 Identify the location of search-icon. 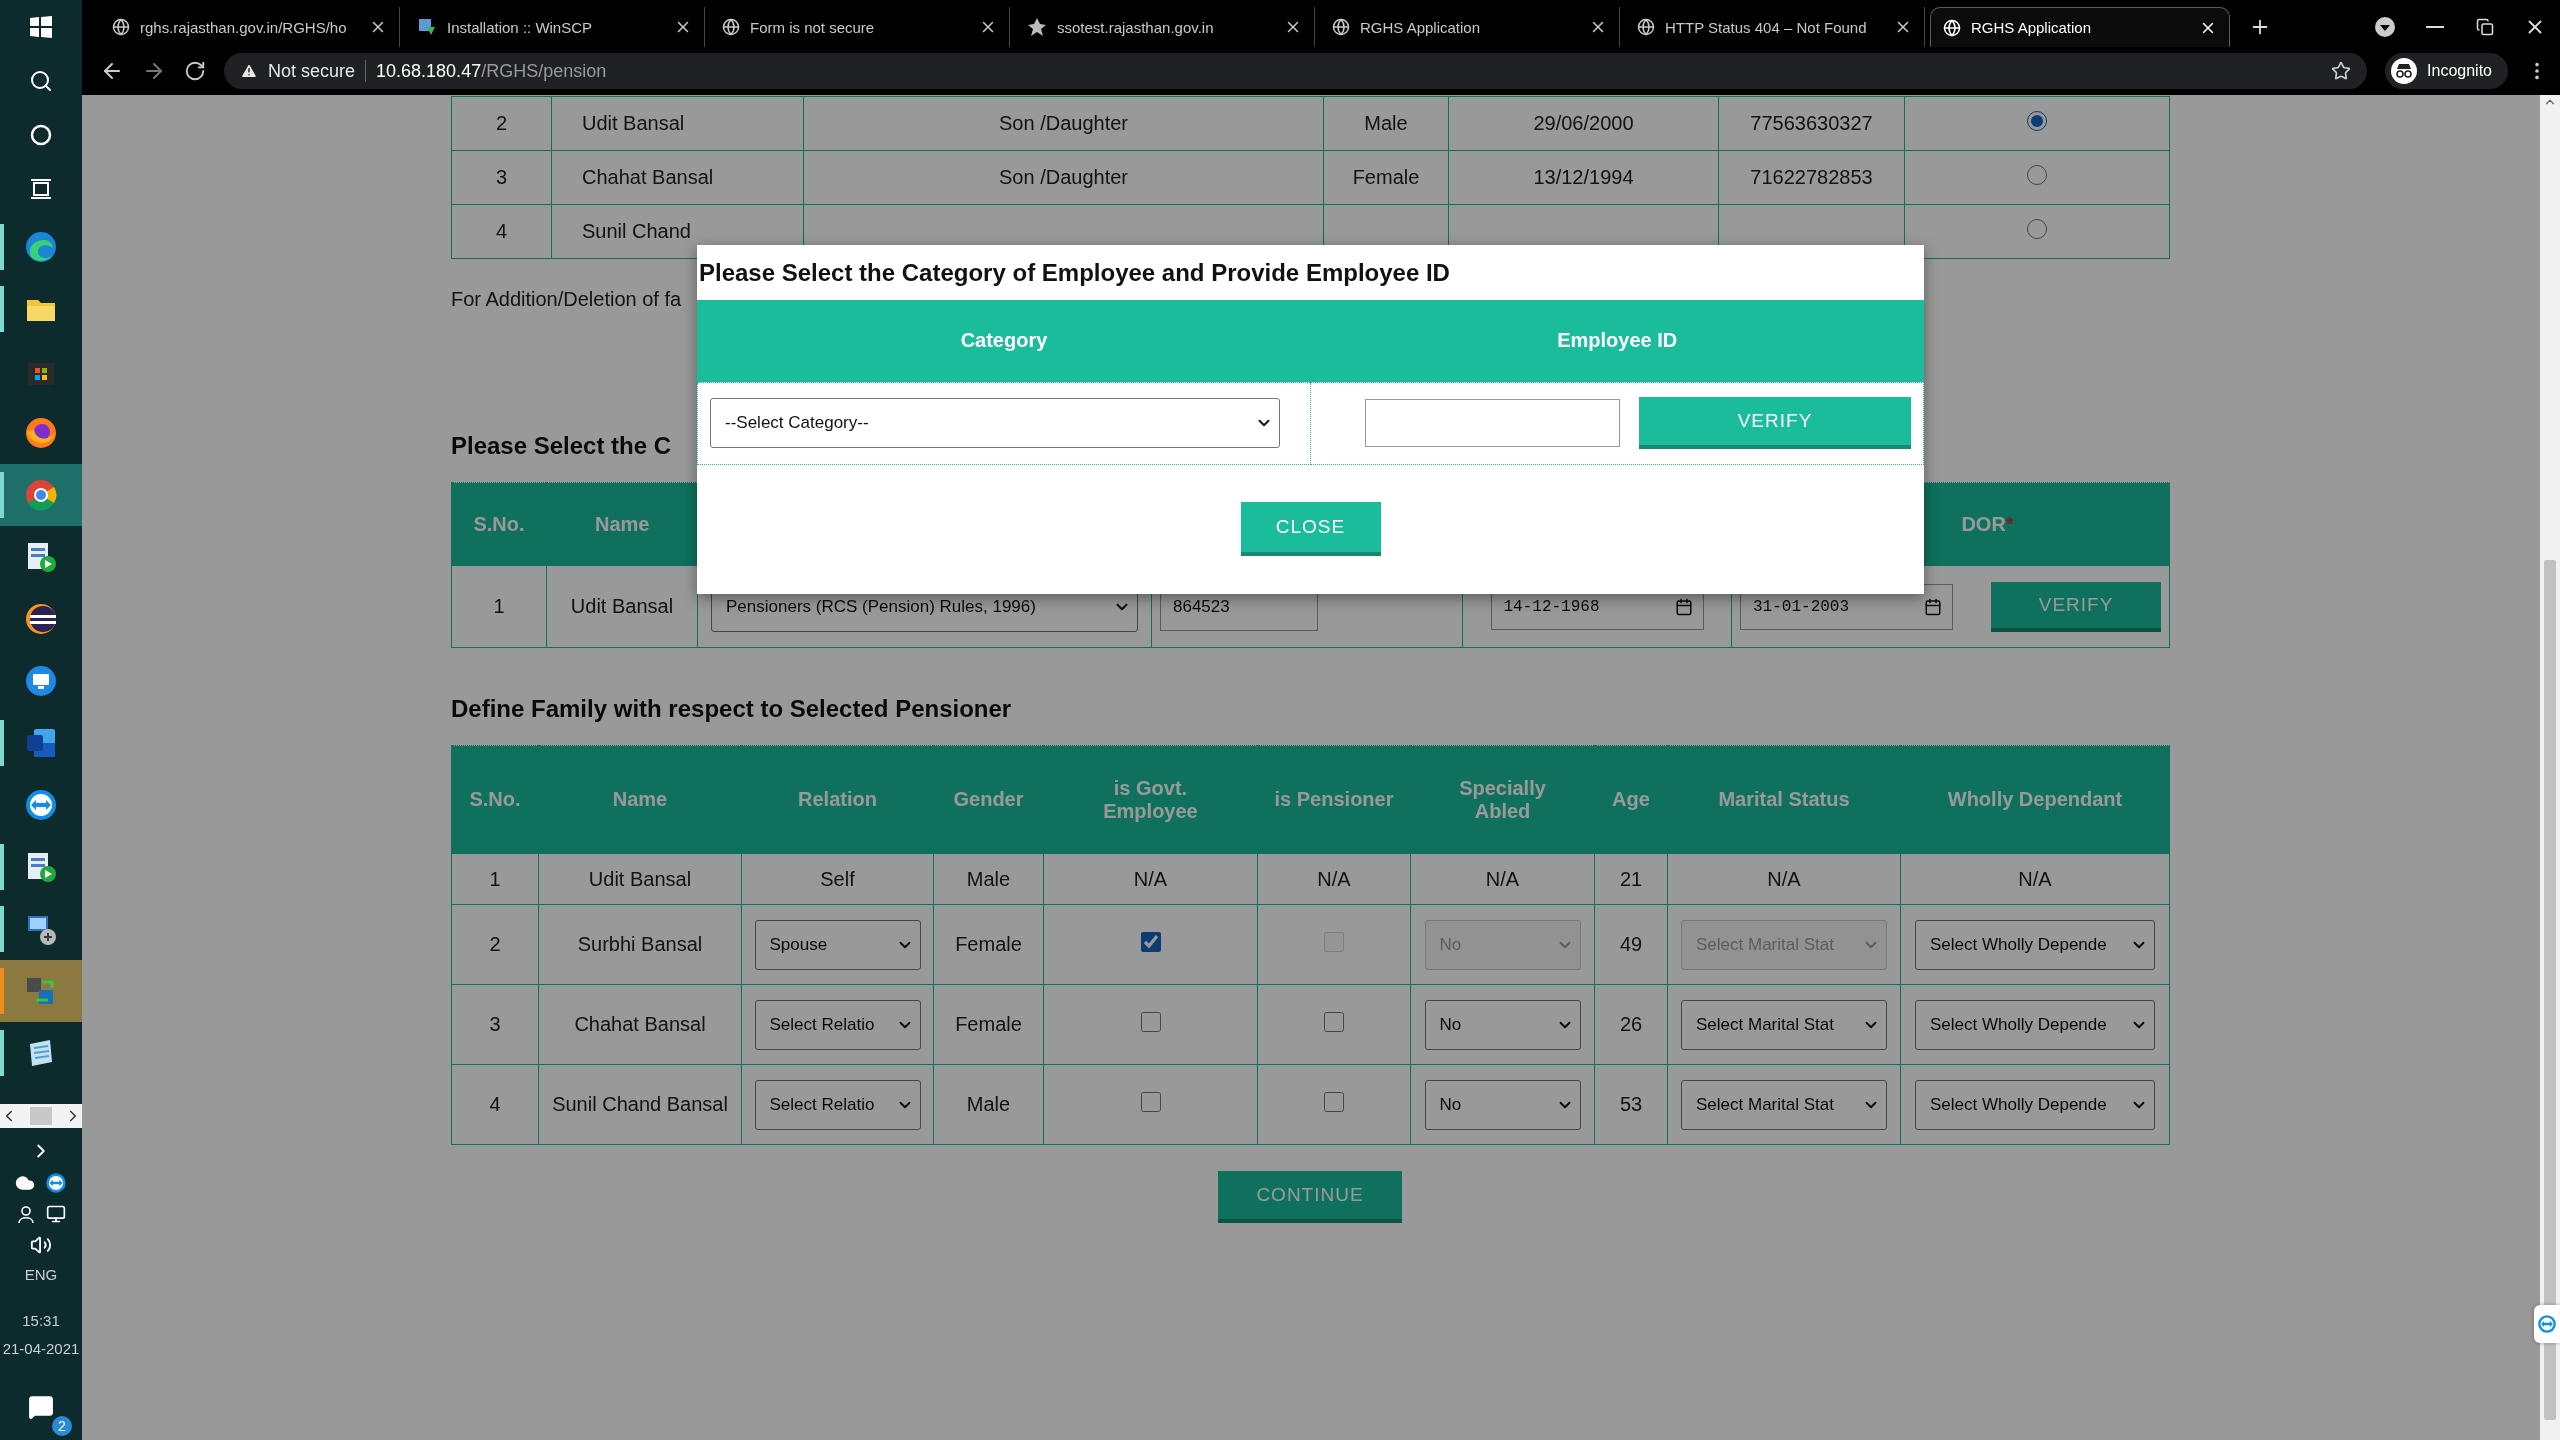
(41, 81).